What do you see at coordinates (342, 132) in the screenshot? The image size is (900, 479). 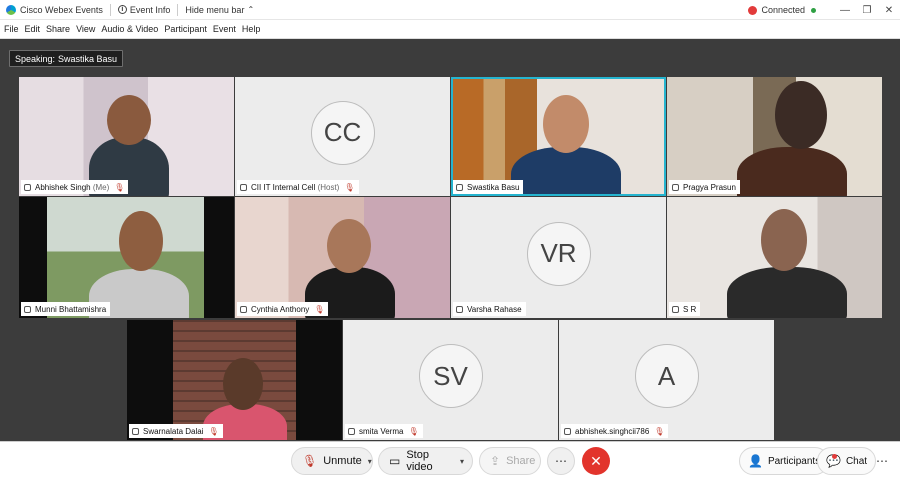 I see `avatar: CC` at bounding box center [342, 132].